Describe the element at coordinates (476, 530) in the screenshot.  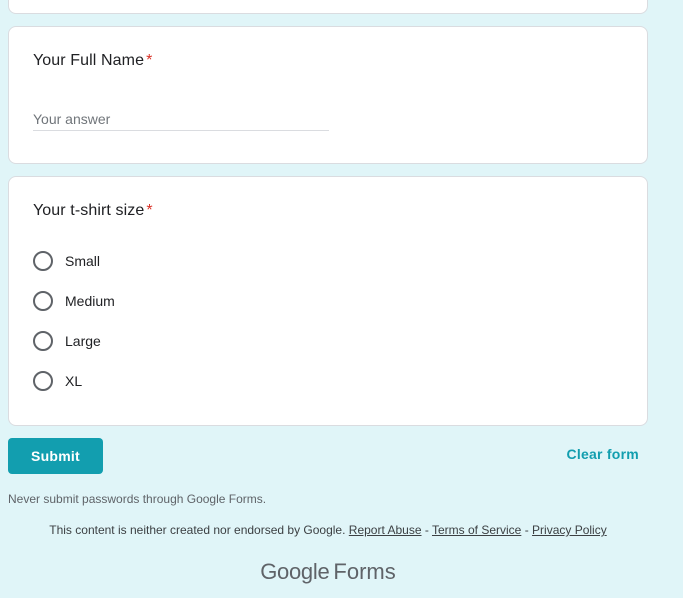
I see `terms-of-service-link: Terms of Service` at that location.